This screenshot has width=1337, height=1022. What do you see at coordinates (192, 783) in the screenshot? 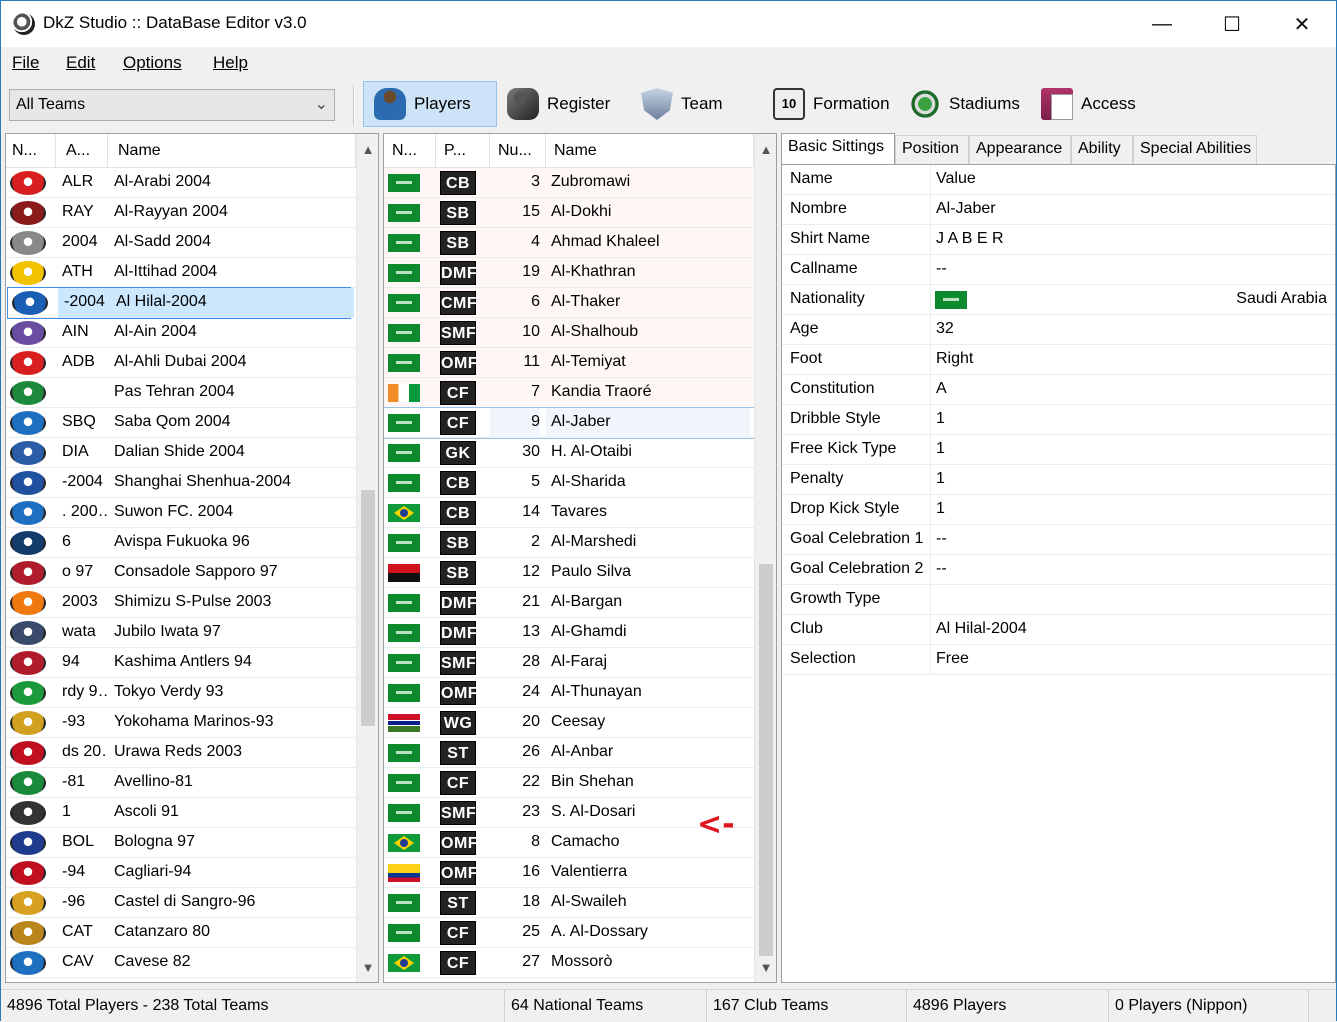
I see `team-row: -81 Avellino-81` at bounding box center [192, 783].